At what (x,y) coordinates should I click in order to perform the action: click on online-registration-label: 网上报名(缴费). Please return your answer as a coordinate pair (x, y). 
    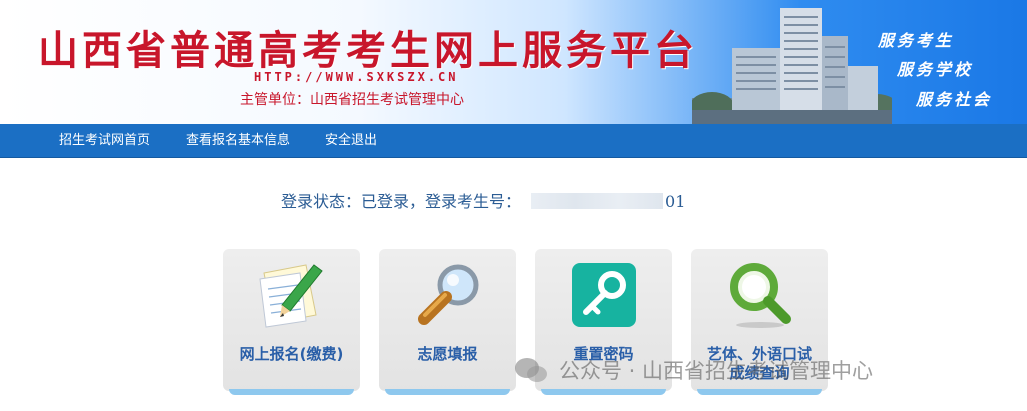
    Looking at the image, I should click on (291, 354).